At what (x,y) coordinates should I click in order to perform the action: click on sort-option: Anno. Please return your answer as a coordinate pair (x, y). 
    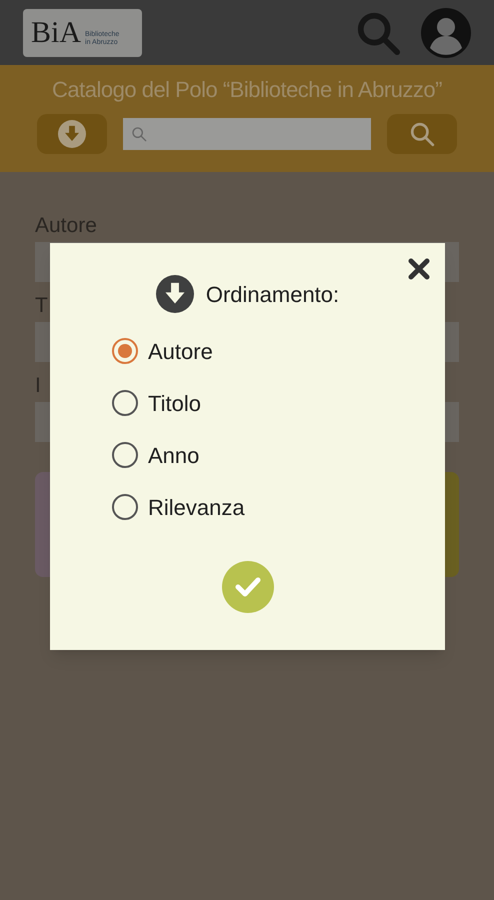
    Looking at the image, I should click on (178, 455).